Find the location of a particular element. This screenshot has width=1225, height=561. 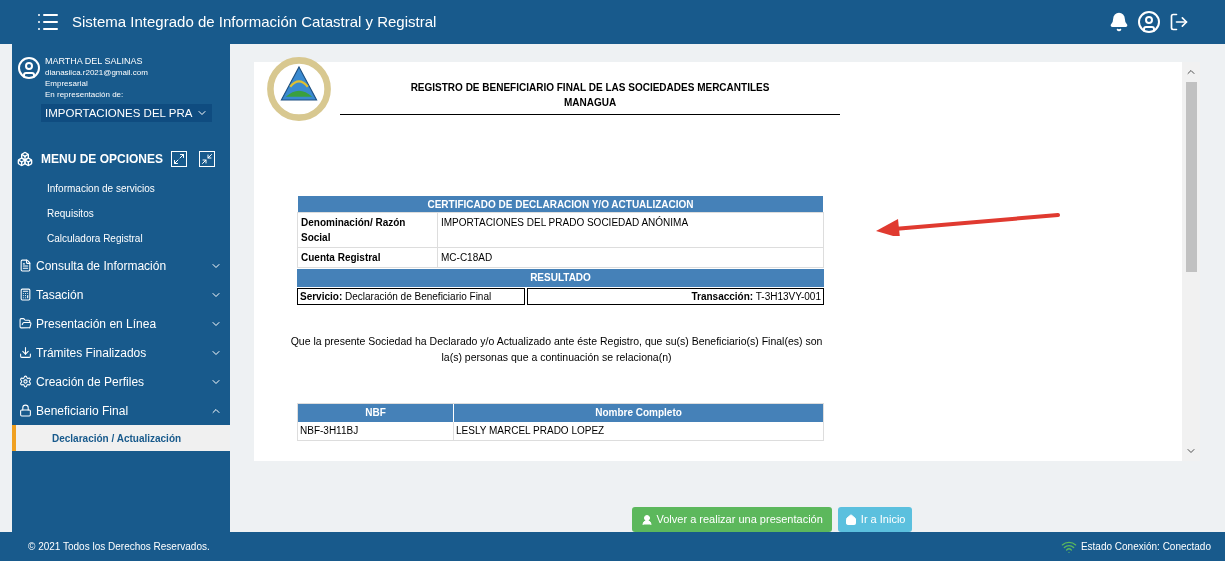

copyright-text: © 2021 Todos los Derechos Reservados. is located at coordinates (119, 547).